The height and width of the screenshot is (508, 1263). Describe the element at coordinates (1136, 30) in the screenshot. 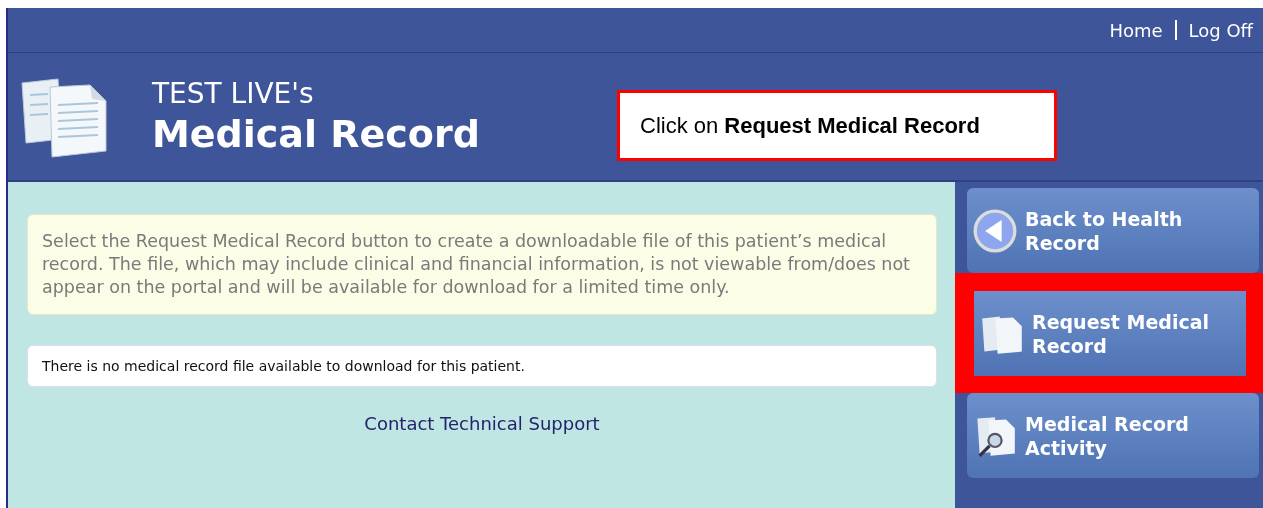

I see `nav-link: Home` at that location.